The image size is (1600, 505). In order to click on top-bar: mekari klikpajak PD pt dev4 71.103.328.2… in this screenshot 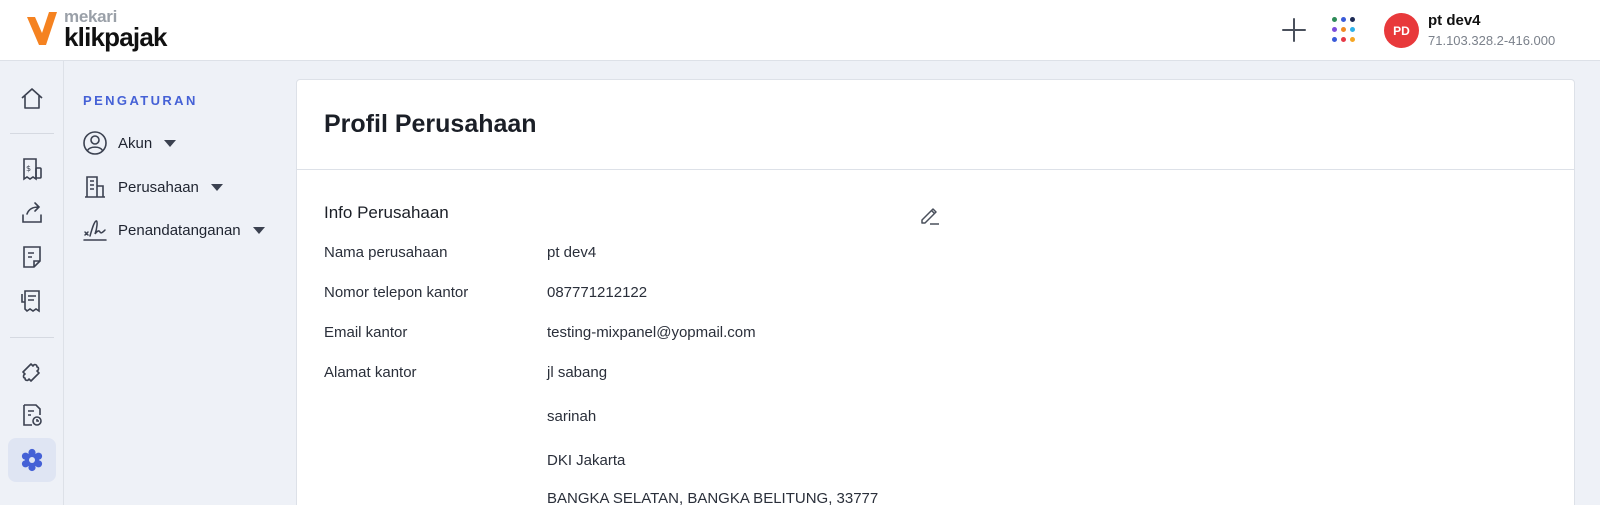, I will do `click(800, 30)`.